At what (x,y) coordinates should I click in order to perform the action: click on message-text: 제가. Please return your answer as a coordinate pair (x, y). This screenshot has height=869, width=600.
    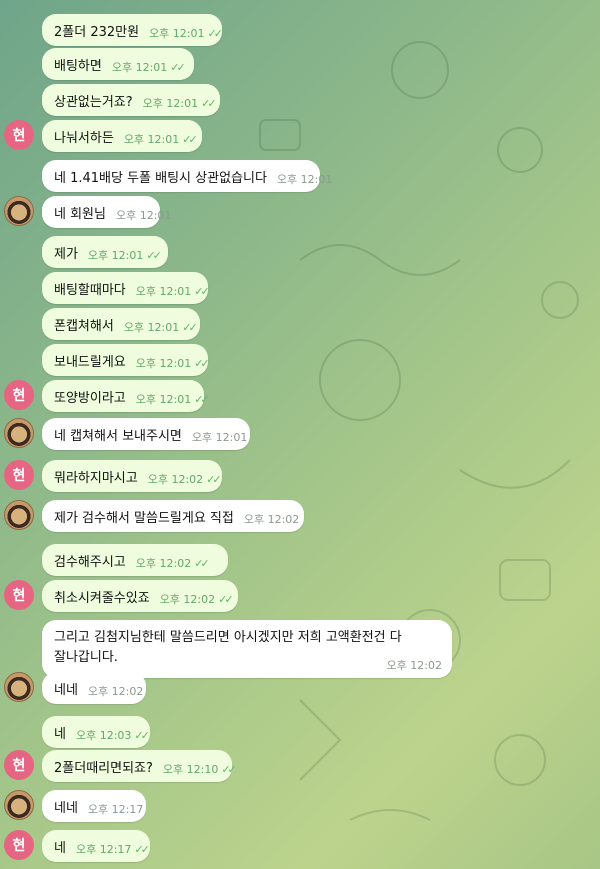
    Looking at the image, I should click on (66, 254).